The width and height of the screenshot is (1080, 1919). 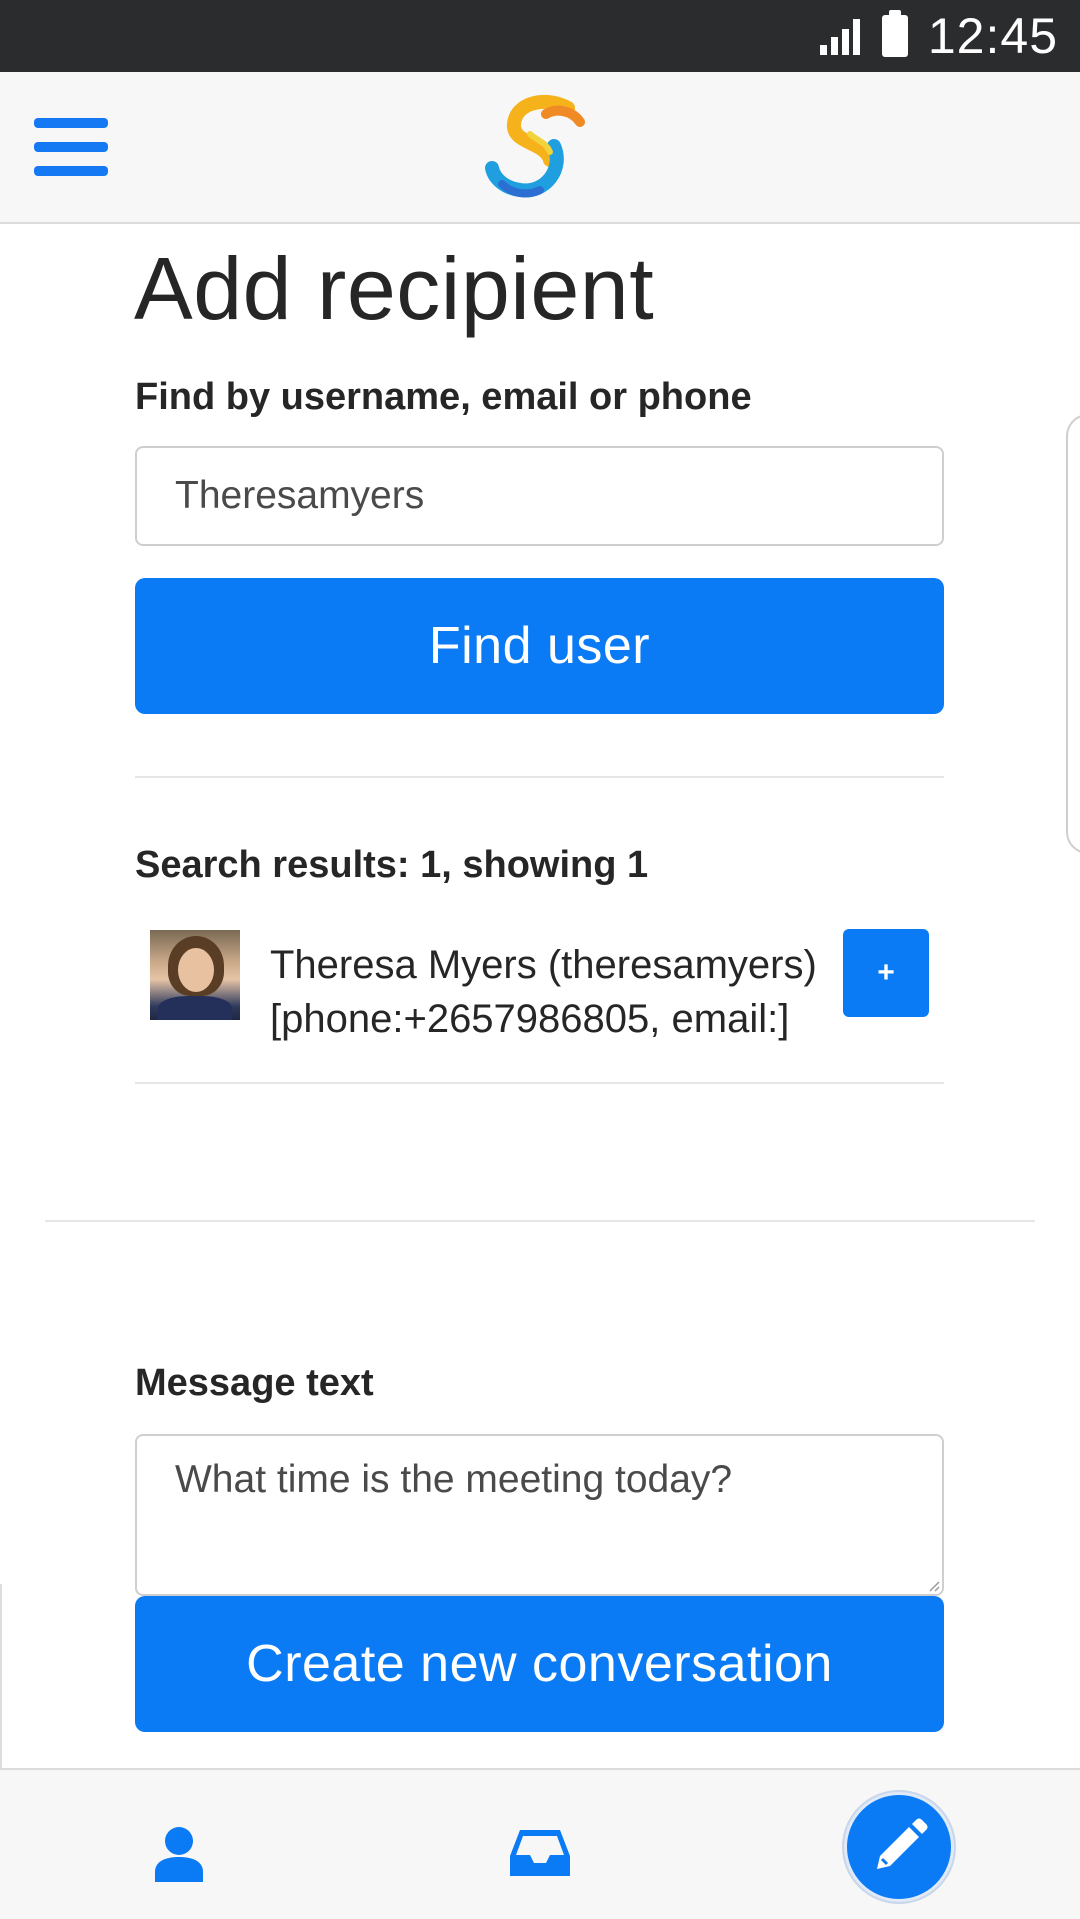 I want to click on bottom-nav, so click(x=540, y=1843).